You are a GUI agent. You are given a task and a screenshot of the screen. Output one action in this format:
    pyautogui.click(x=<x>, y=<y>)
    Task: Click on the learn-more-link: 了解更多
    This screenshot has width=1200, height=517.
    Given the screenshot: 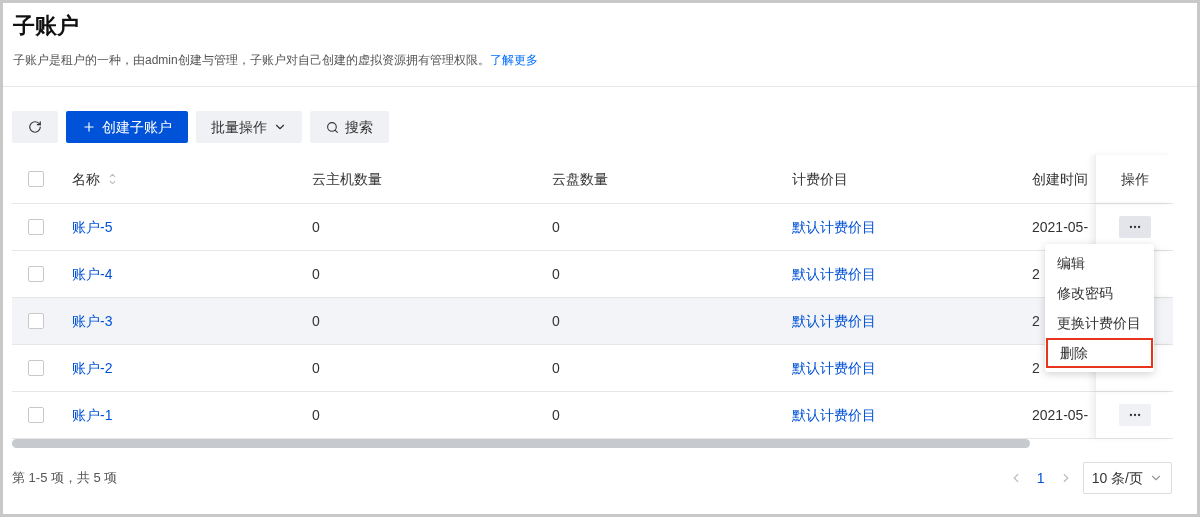 What is the action you would take?
    pyautogui.click(x=513, y=60)
    